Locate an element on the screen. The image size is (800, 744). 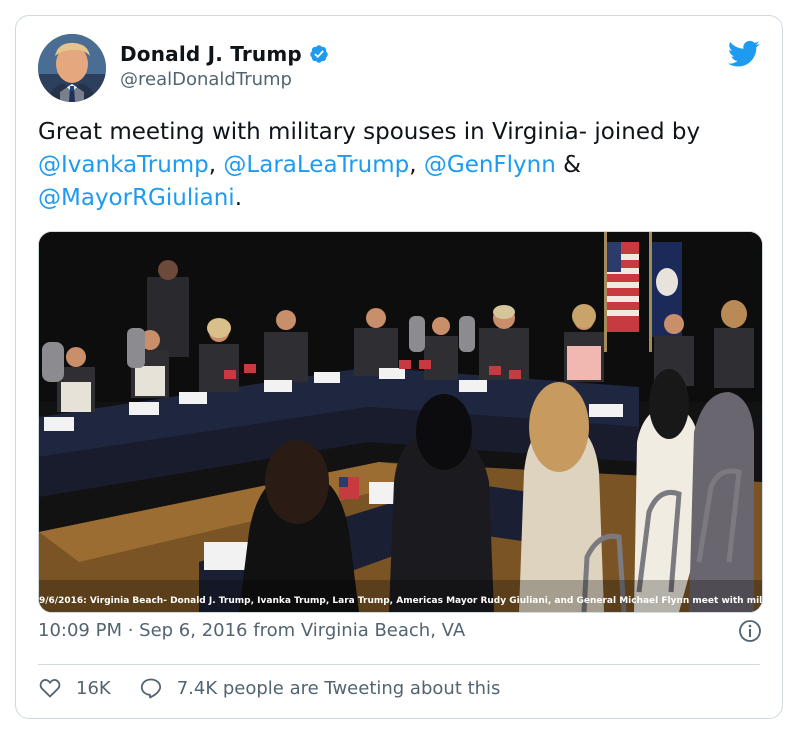
tweet-time: 10:09 PM is located at coordinates (80, 630).